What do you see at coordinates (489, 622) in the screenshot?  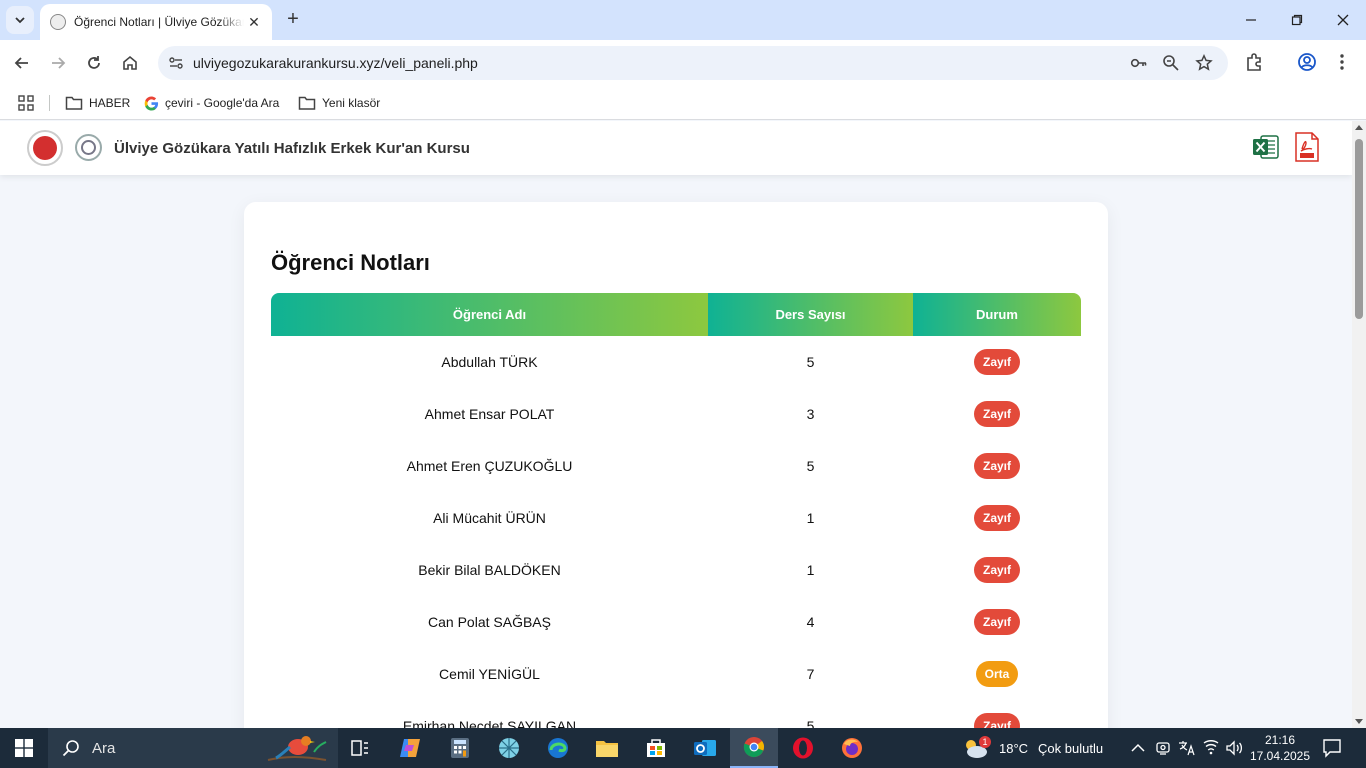 I see `student-name: Can Polat SAĞBAŞ` at bounding box center [489, 622].